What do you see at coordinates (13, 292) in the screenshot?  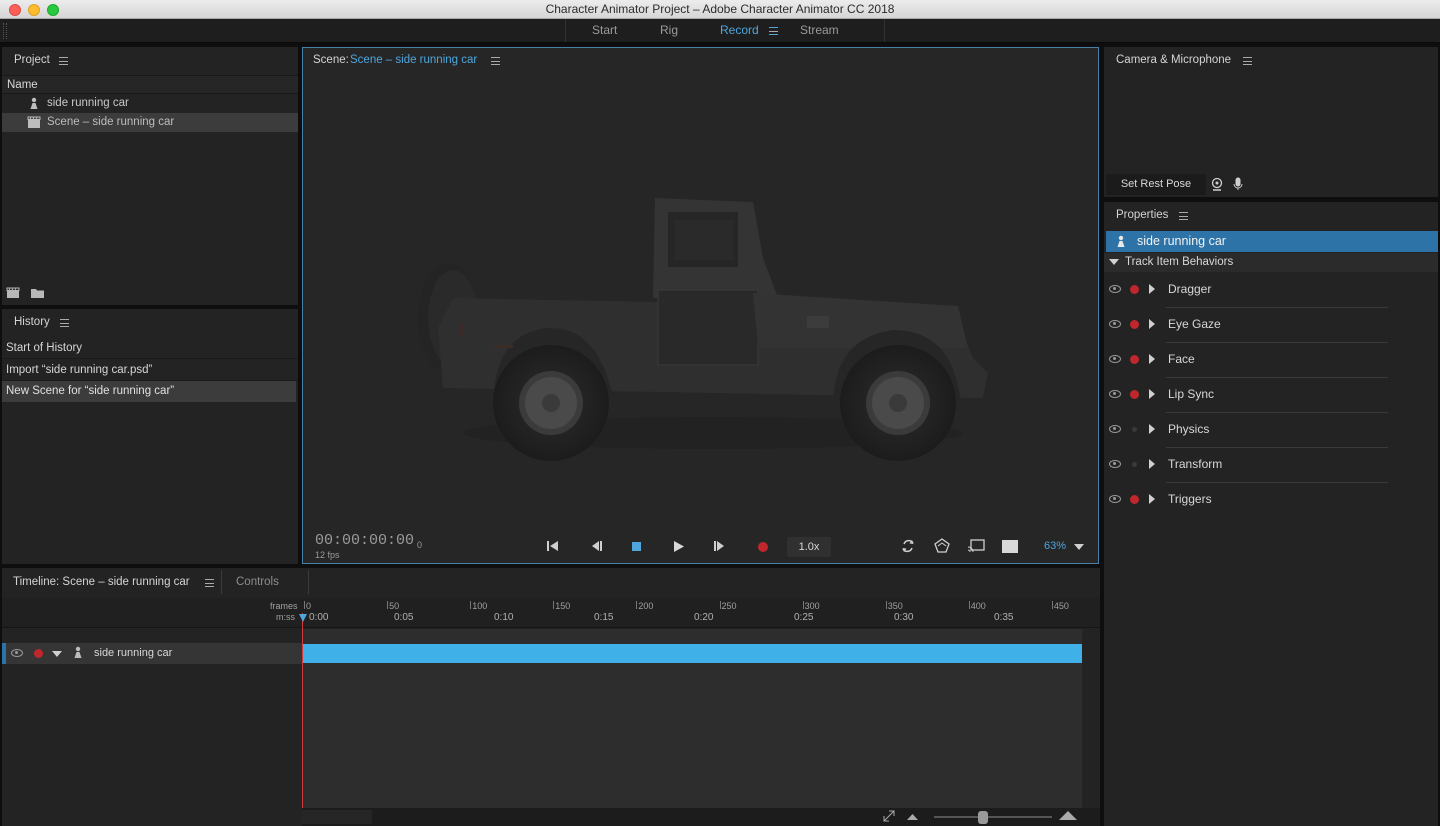 I see `new-scene-icon` at bounding box center [13, 292].